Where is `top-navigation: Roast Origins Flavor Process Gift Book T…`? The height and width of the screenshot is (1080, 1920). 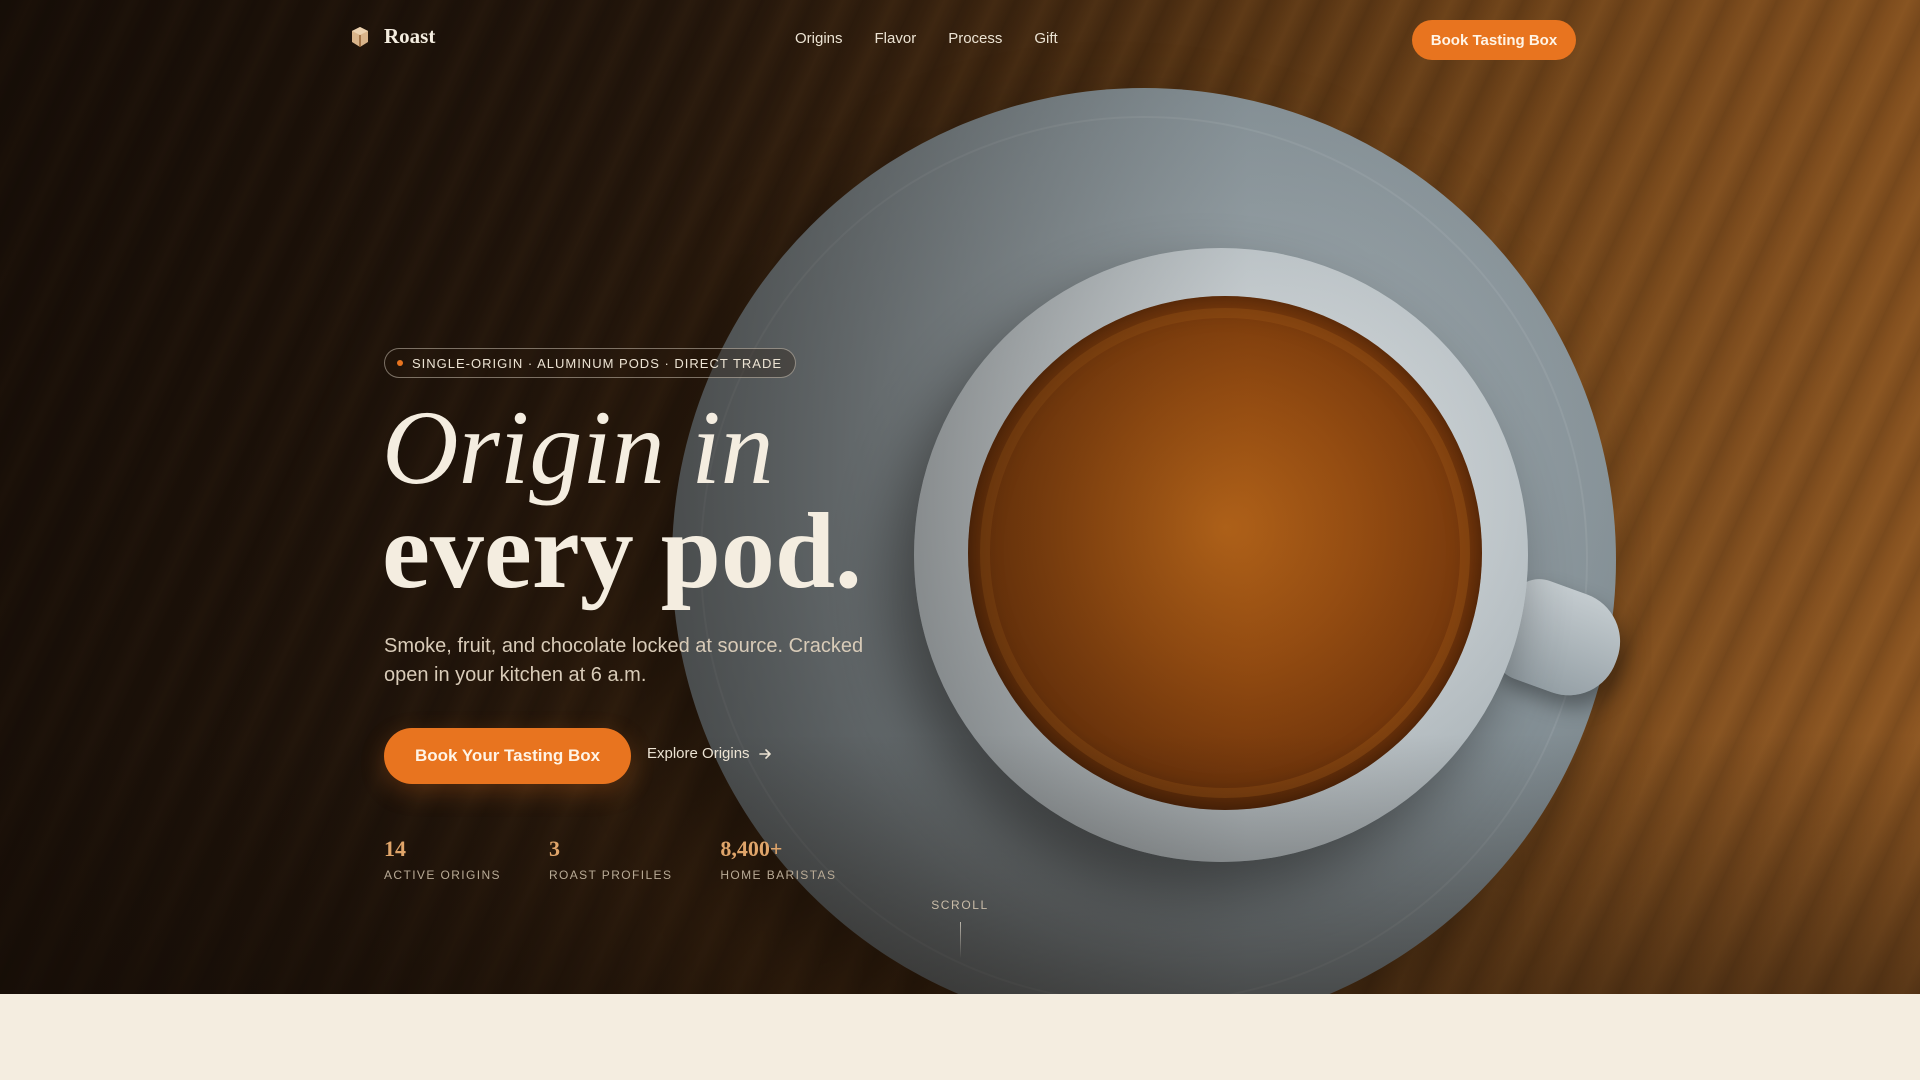 top-navigation: Roast Origins Flavor Process Gift Book T… is located at coordinates (960, 40).